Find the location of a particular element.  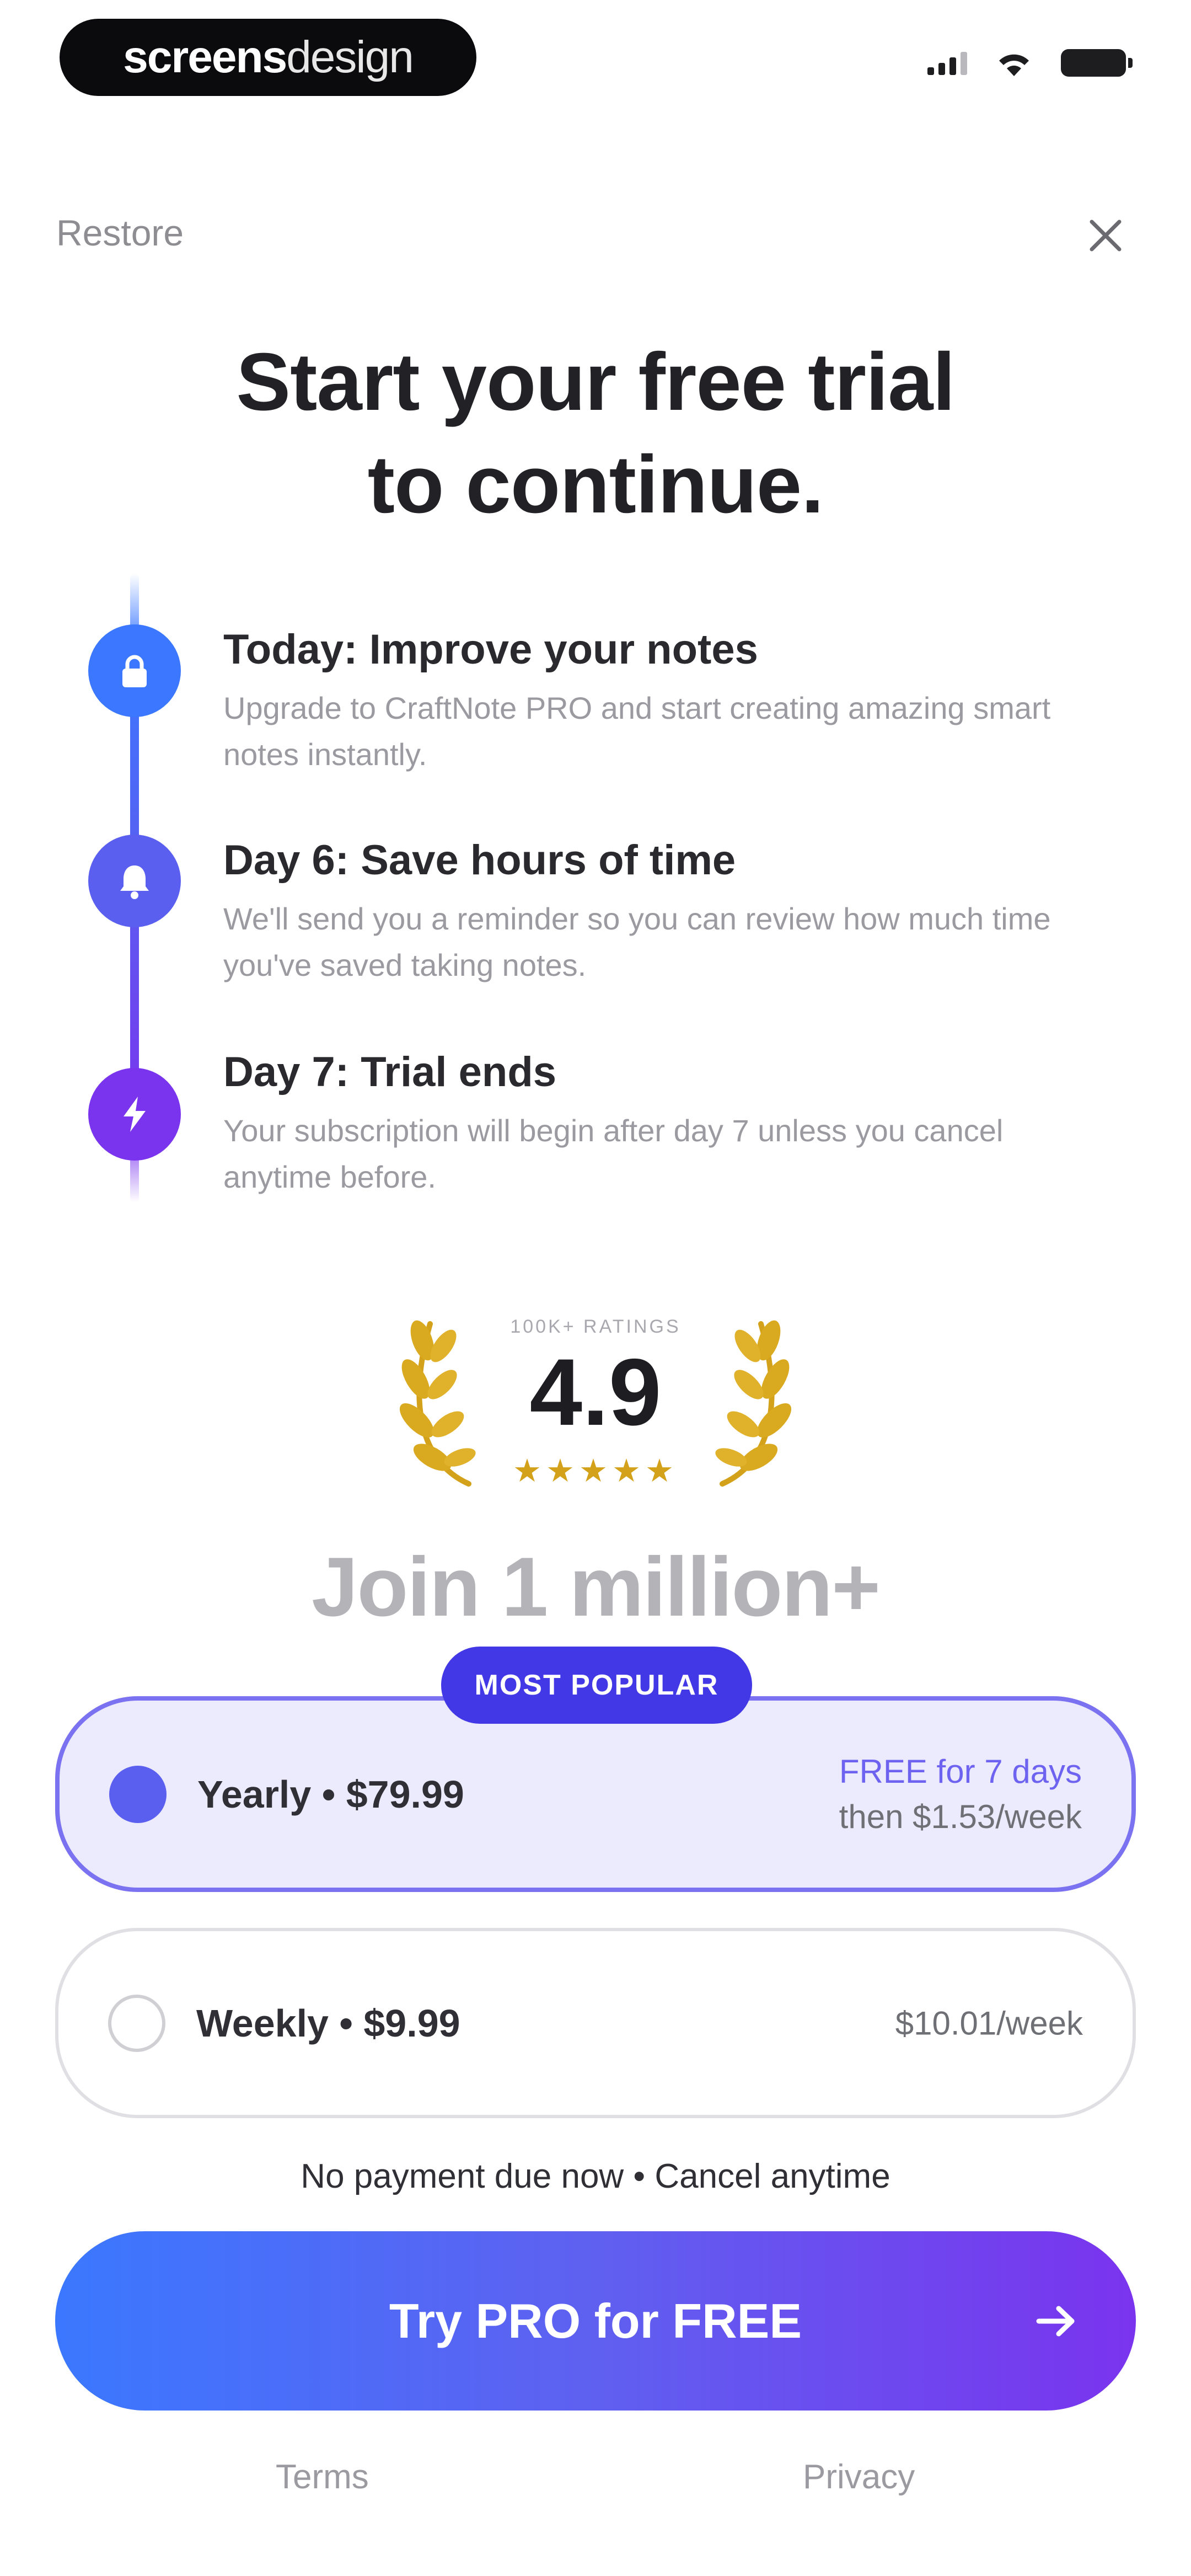

rating-value: 4.9 is located at coordinates (595, 1392).